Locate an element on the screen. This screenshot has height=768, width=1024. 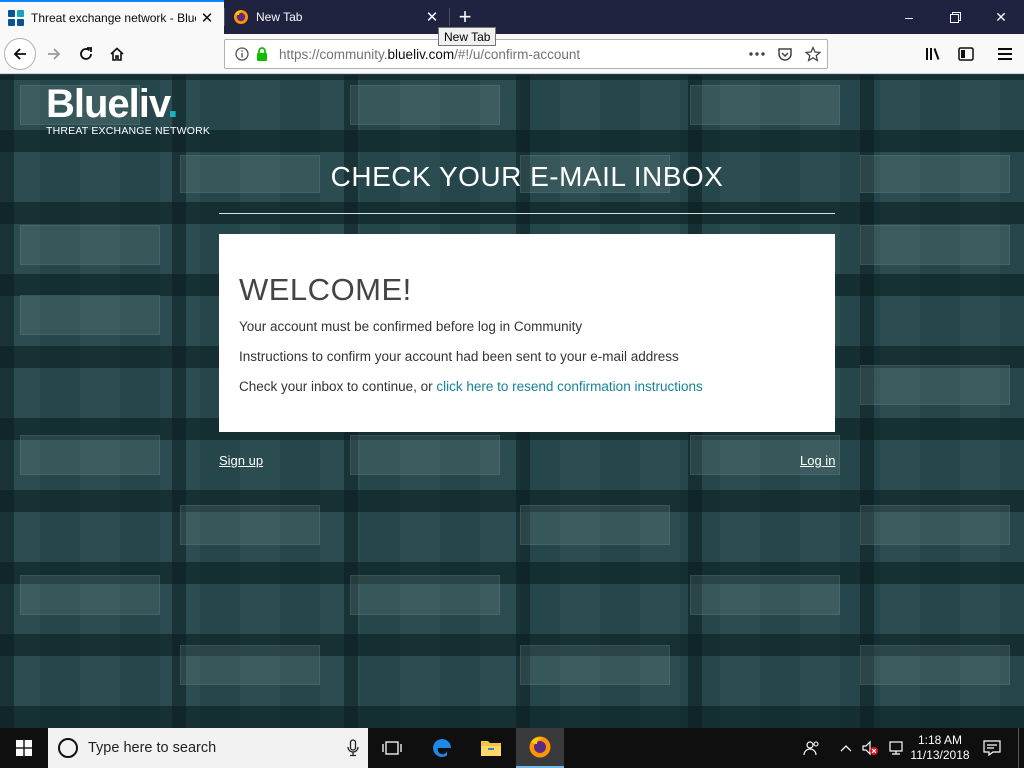
reload-icon is located at coordinates (86, 54).